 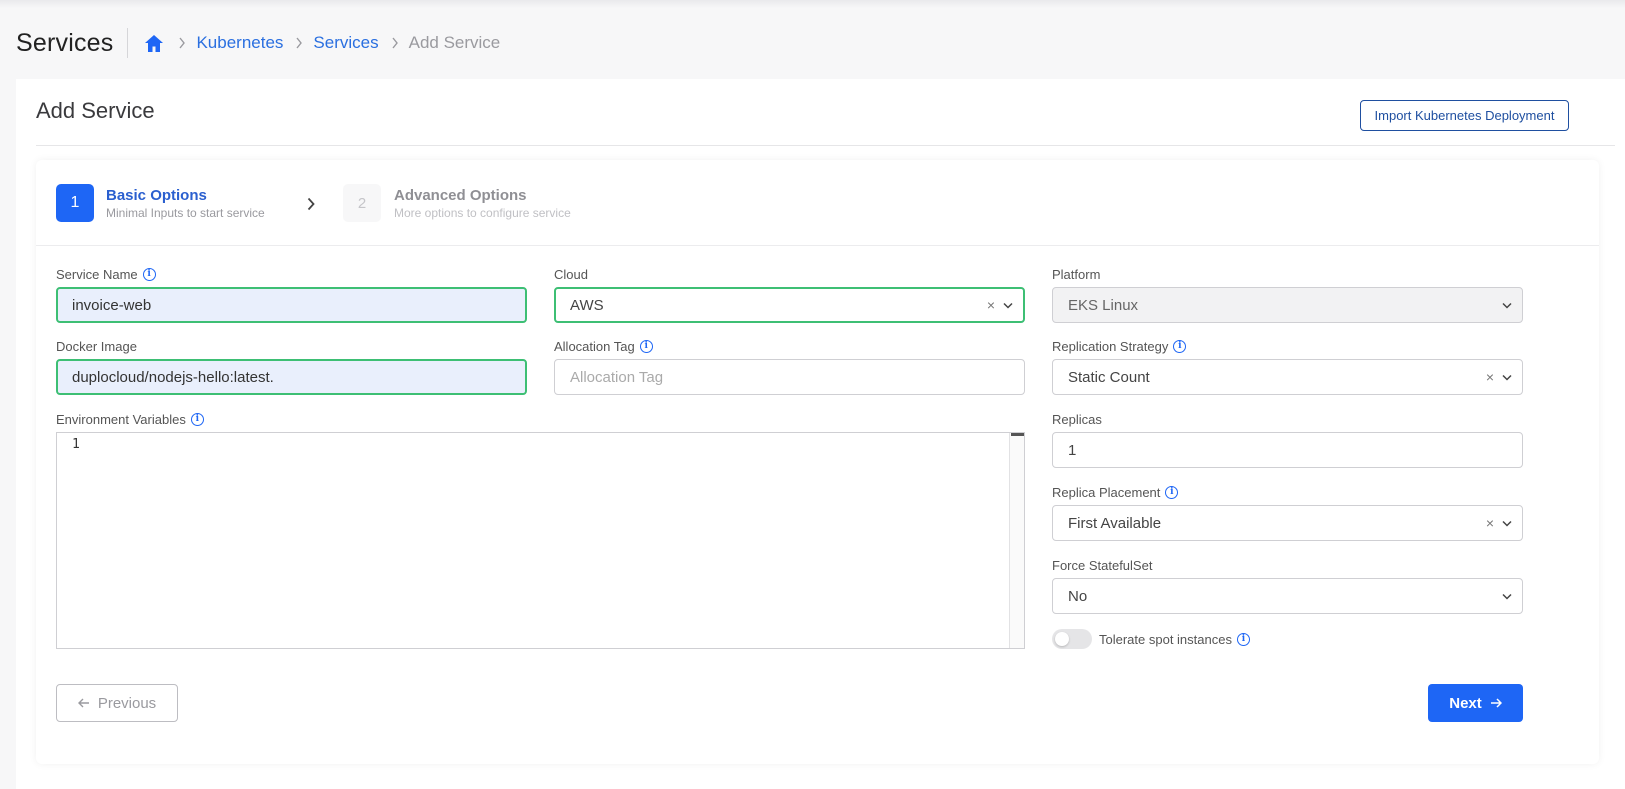 What do you see at coordinates (1287, 523) in the screenshot?
I see `replica-placement-select: First Available ×` at bounding box center [1287, 523].